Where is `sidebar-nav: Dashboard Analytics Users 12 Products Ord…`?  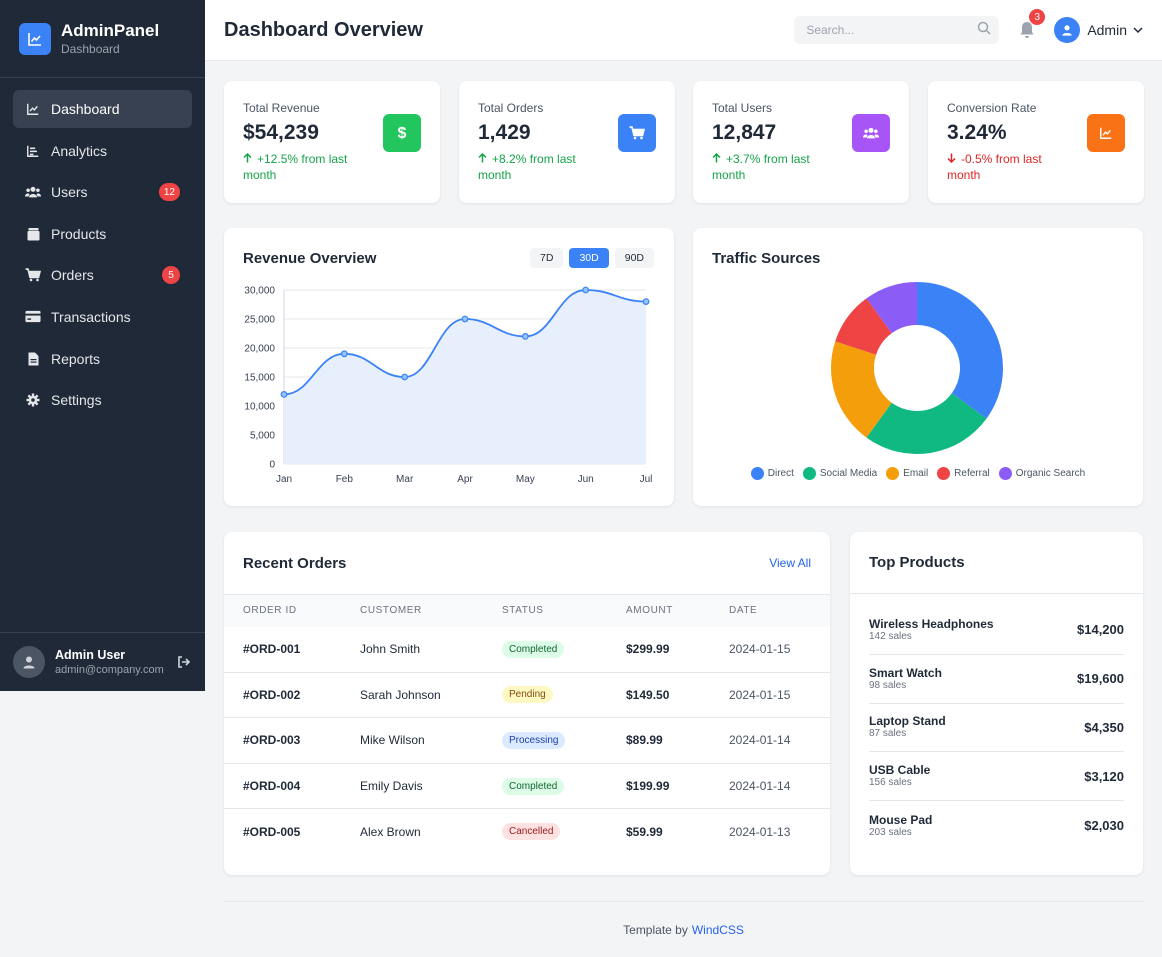
sidebar-nav: Dashboard Analytics Users 12 Products Ord… is located at coordinates (102, 256).